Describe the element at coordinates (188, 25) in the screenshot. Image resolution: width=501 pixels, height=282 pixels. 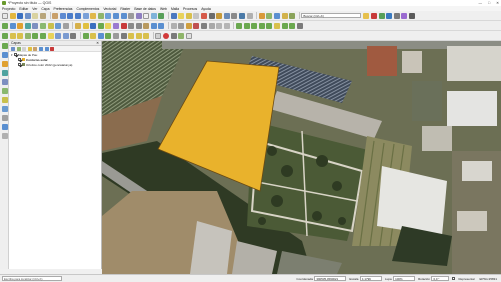
I see `digitizing-c-icon` at that location.